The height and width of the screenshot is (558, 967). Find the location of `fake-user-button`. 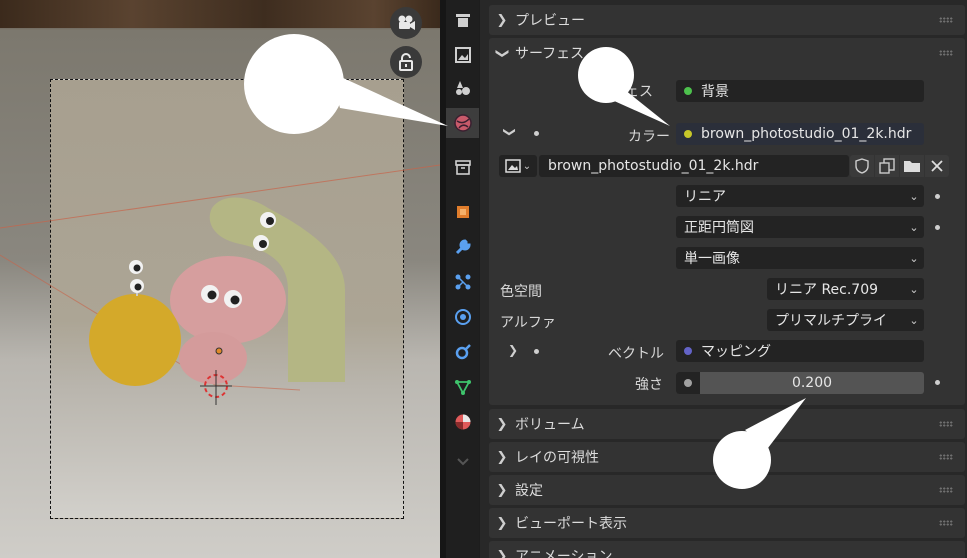

fake-user-button is located at coordinates (862, 166).